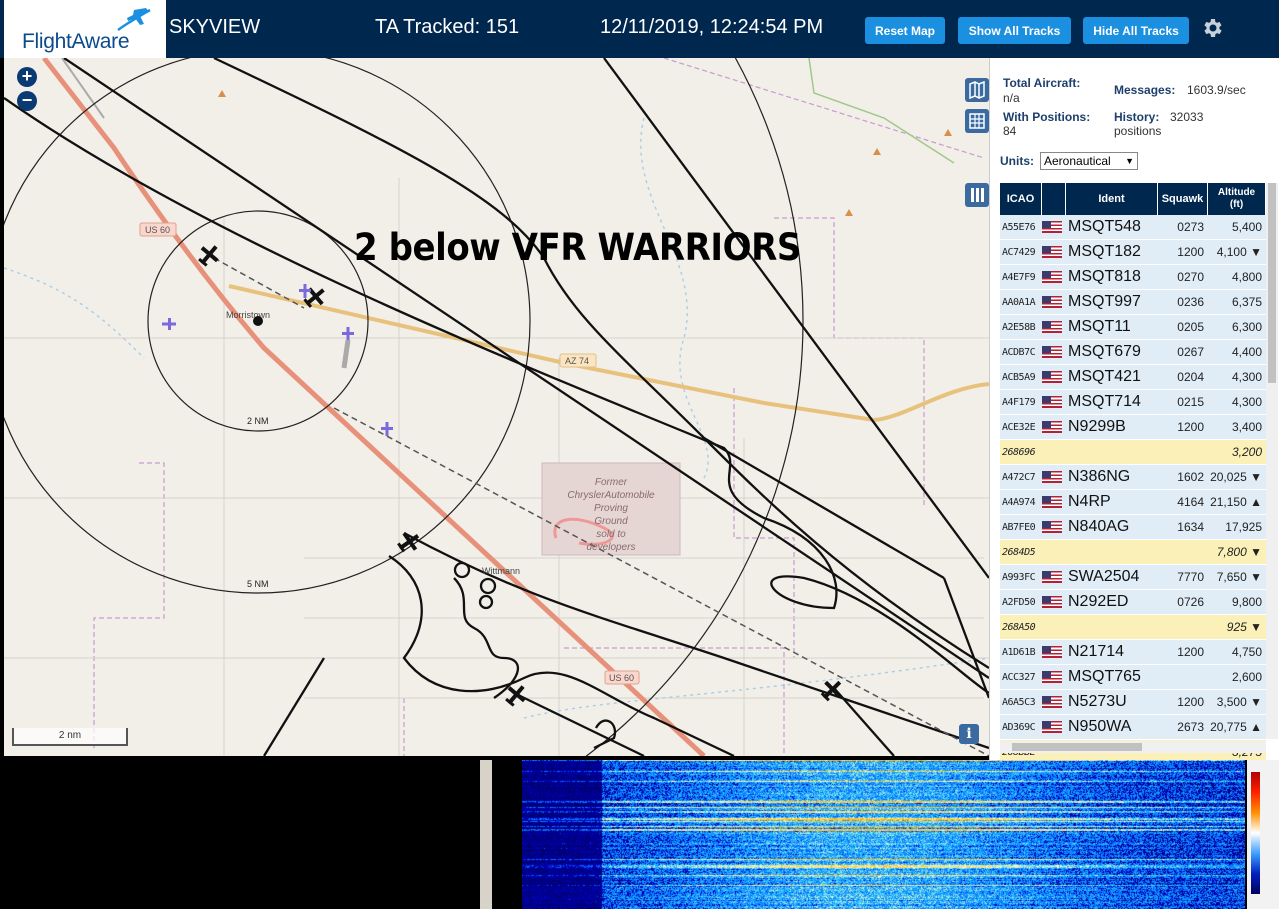 The height and width of the screenshot is (909, 1279). What do you see at coordinates (1246, 427) in the screenshot?
I see `cell-altitude: 3,400` at bounding box center [1246, 427].